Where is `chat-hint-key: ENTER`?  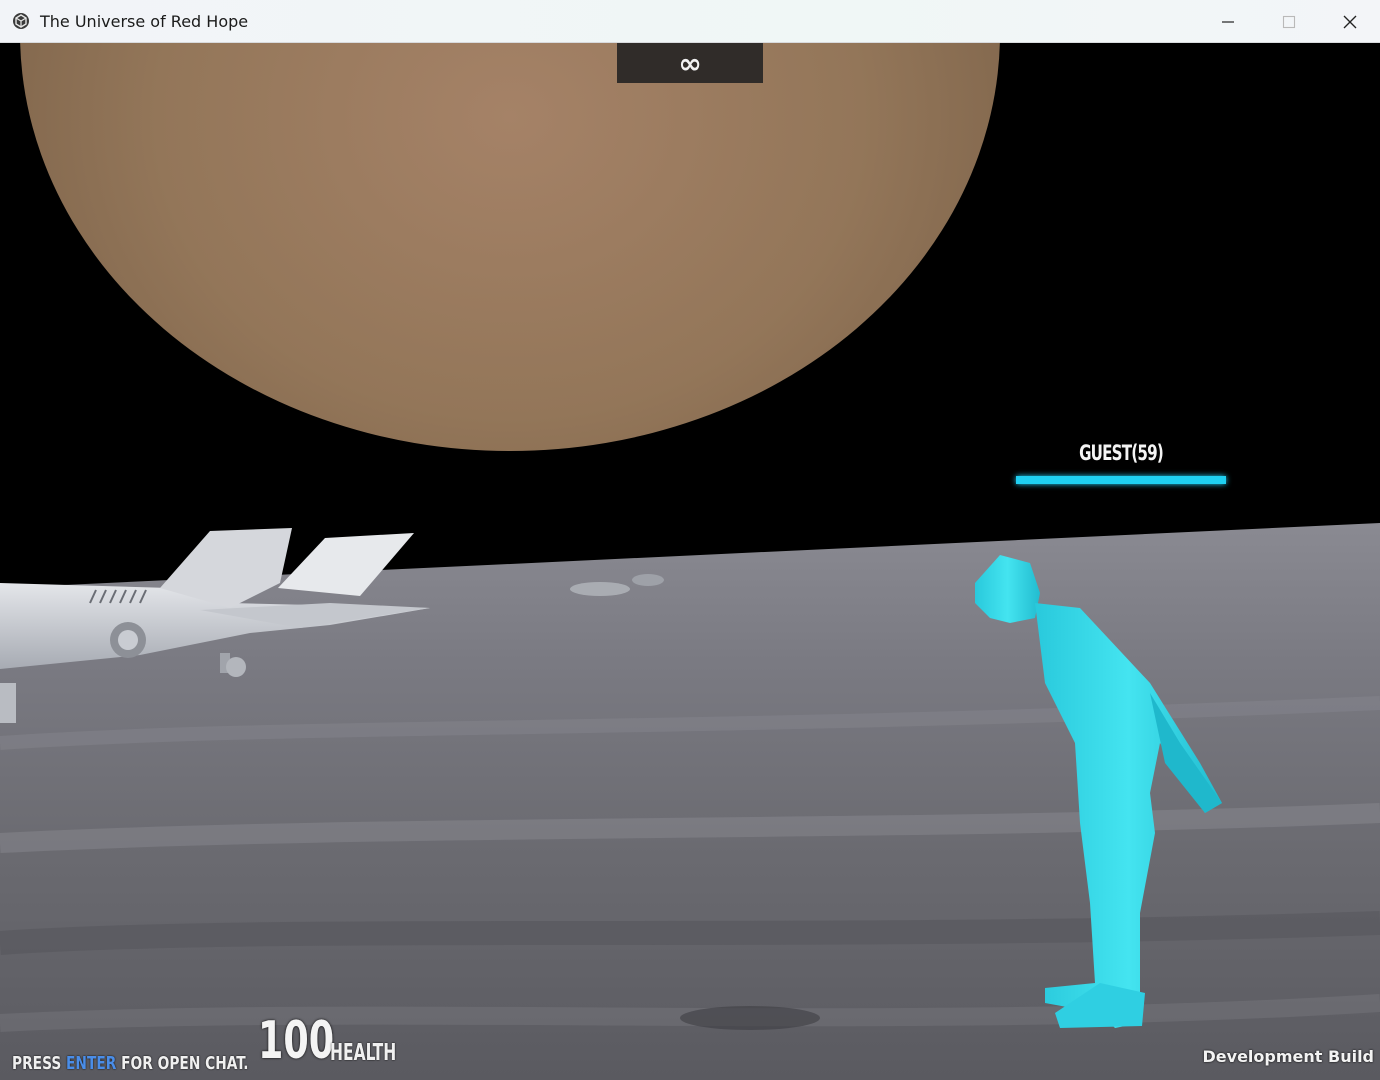
chat-hint-key: ENTER is located at coordinates (91, 1063).